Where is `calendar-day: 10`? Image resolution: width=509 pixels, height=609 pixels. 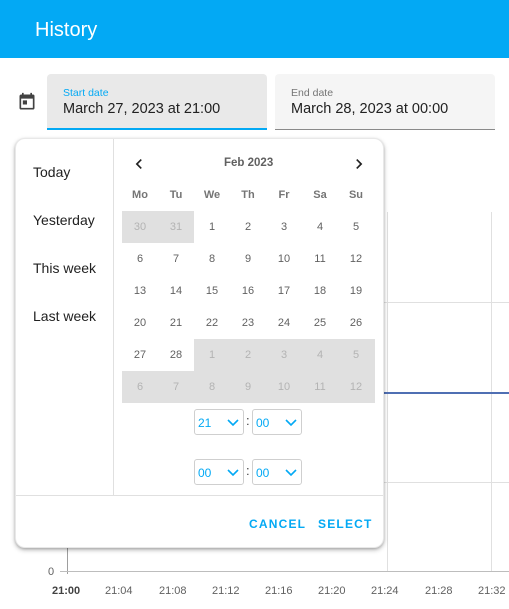 calendar-day: 10 is located at coordinates (284, 259).